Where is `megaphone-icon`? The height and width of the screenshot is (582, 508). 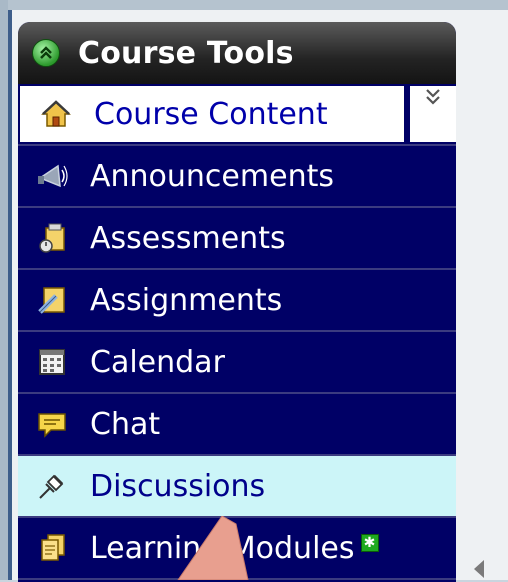
megaphone-icon is located at coordinates (52, 176).